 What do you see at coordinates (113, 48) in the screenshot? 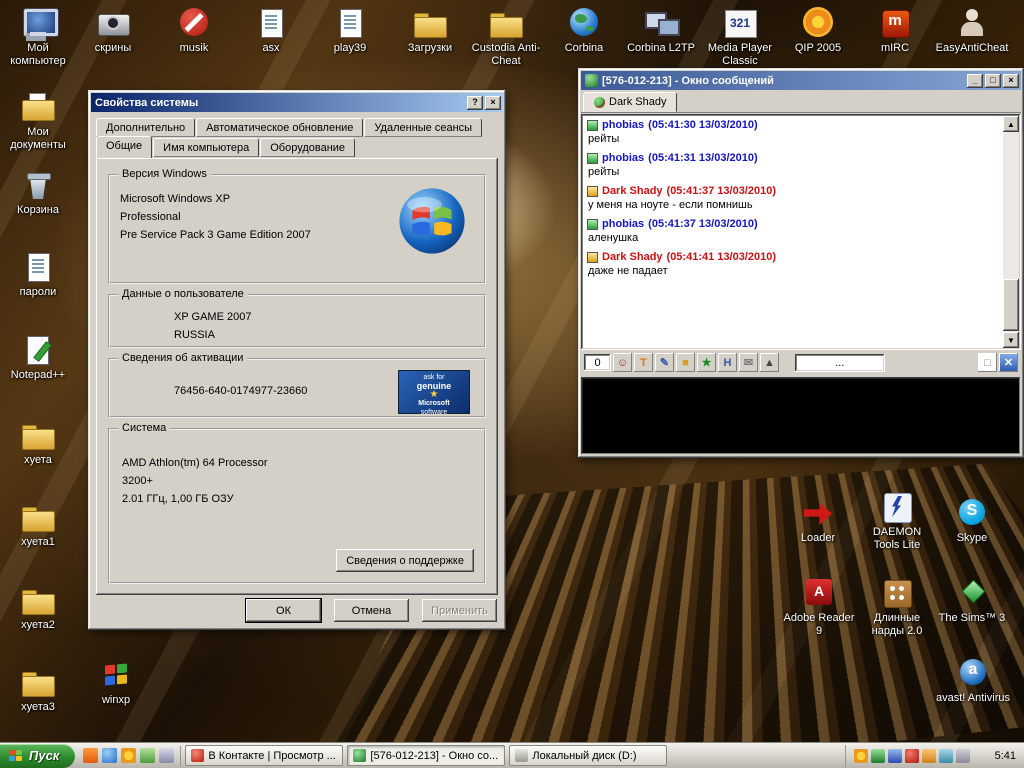
I see `icon-label: скрины` at bounding box center [113, 48].